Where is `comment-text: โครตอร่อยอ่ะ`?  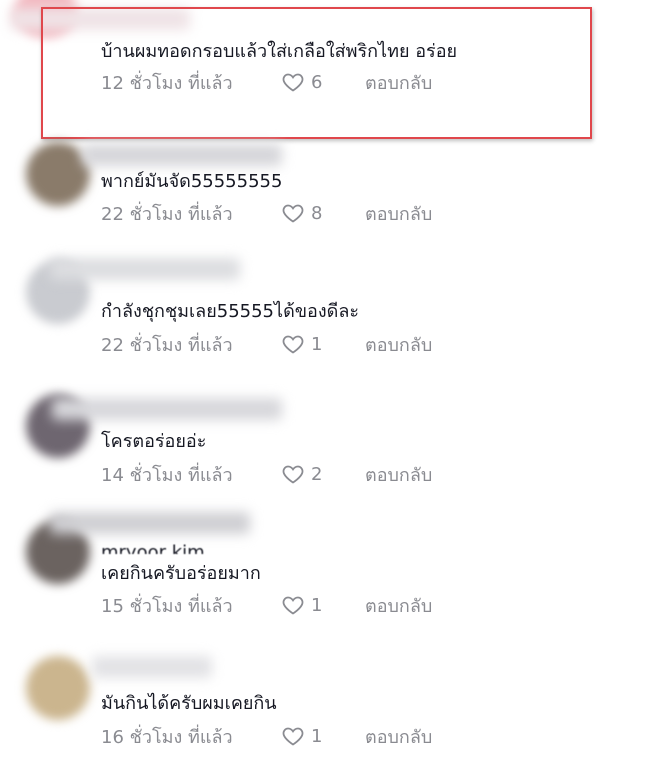
comment-text: โครตอร่อยอ่ะ is located at coordinates (154, 441).